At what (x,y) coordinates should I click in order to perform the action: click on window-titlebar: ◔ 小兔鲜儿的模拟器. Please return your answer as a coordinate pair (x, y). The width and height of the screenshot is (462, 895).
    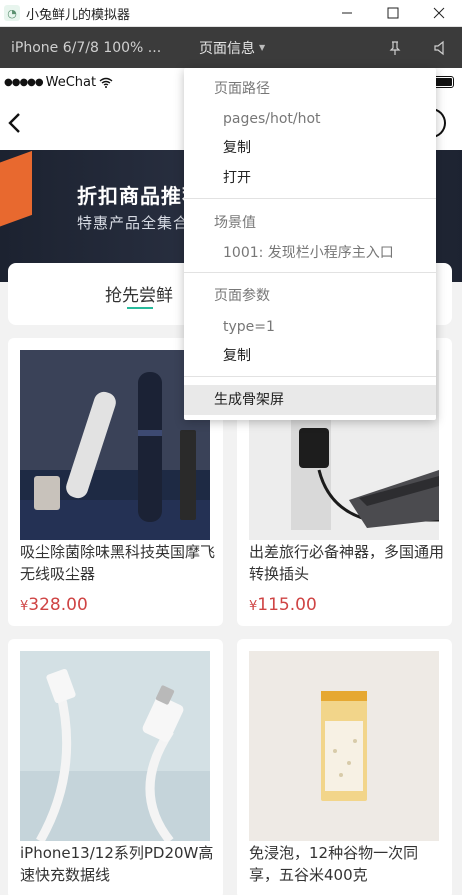
    Looking at the image, I should click on (231, 13).